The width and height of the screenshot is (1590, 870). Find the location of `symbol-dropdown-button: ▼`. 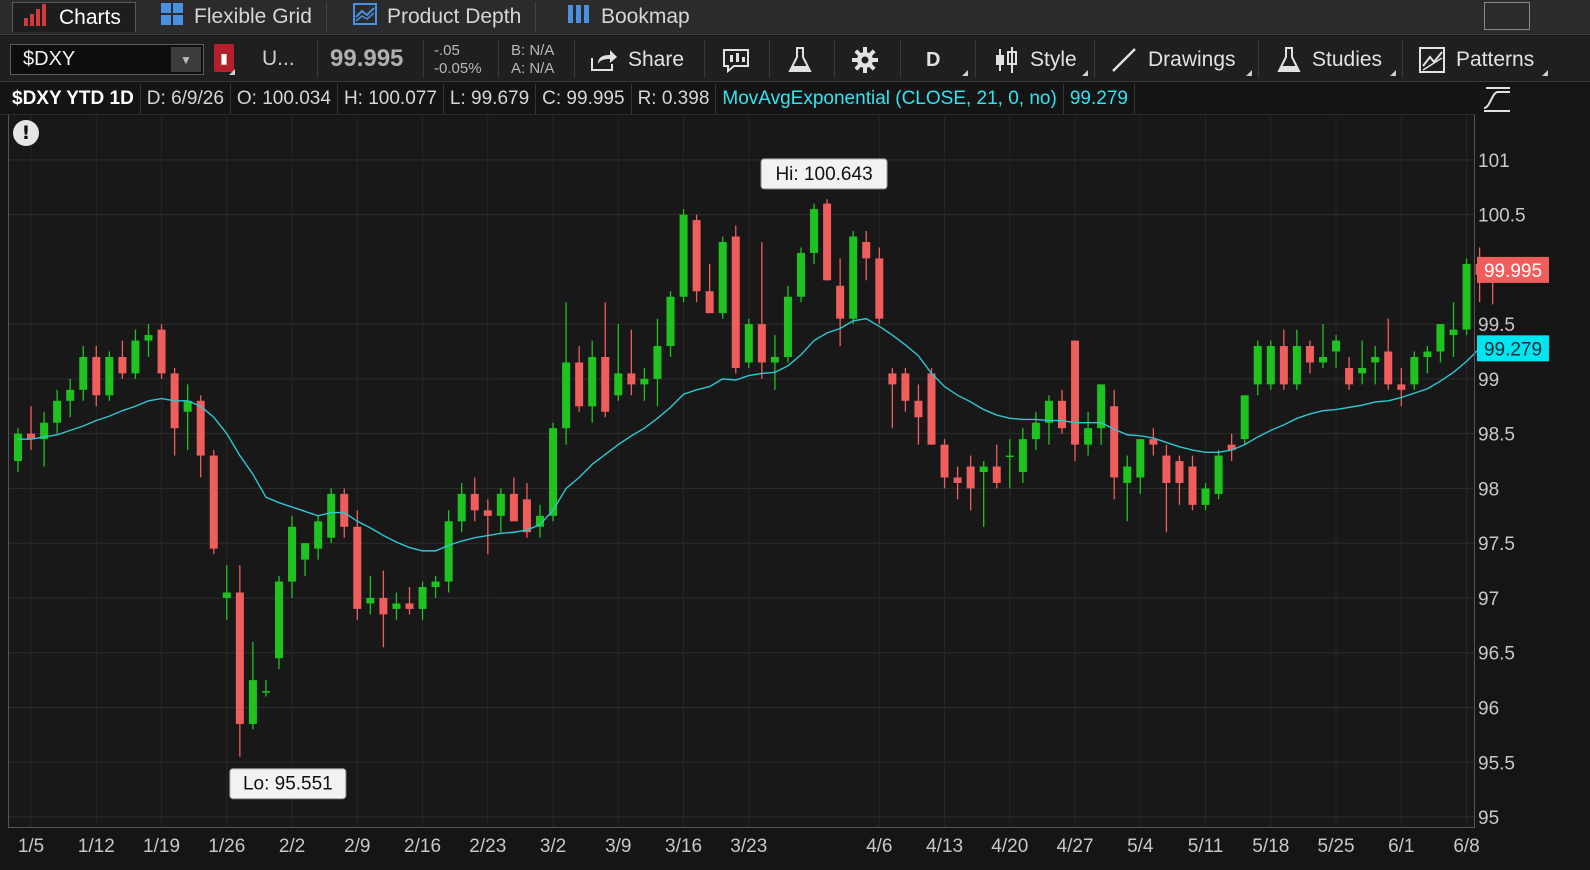

symbol-dropdown-button: ▼ is located at coordinates (186, 59).